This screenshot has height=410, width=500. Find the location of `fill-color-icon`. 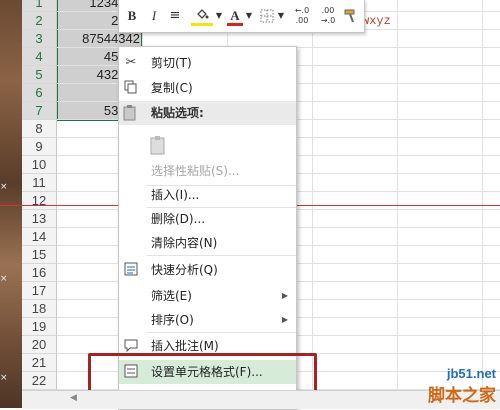

fill-color-icon is located at coordinates (202, 16).